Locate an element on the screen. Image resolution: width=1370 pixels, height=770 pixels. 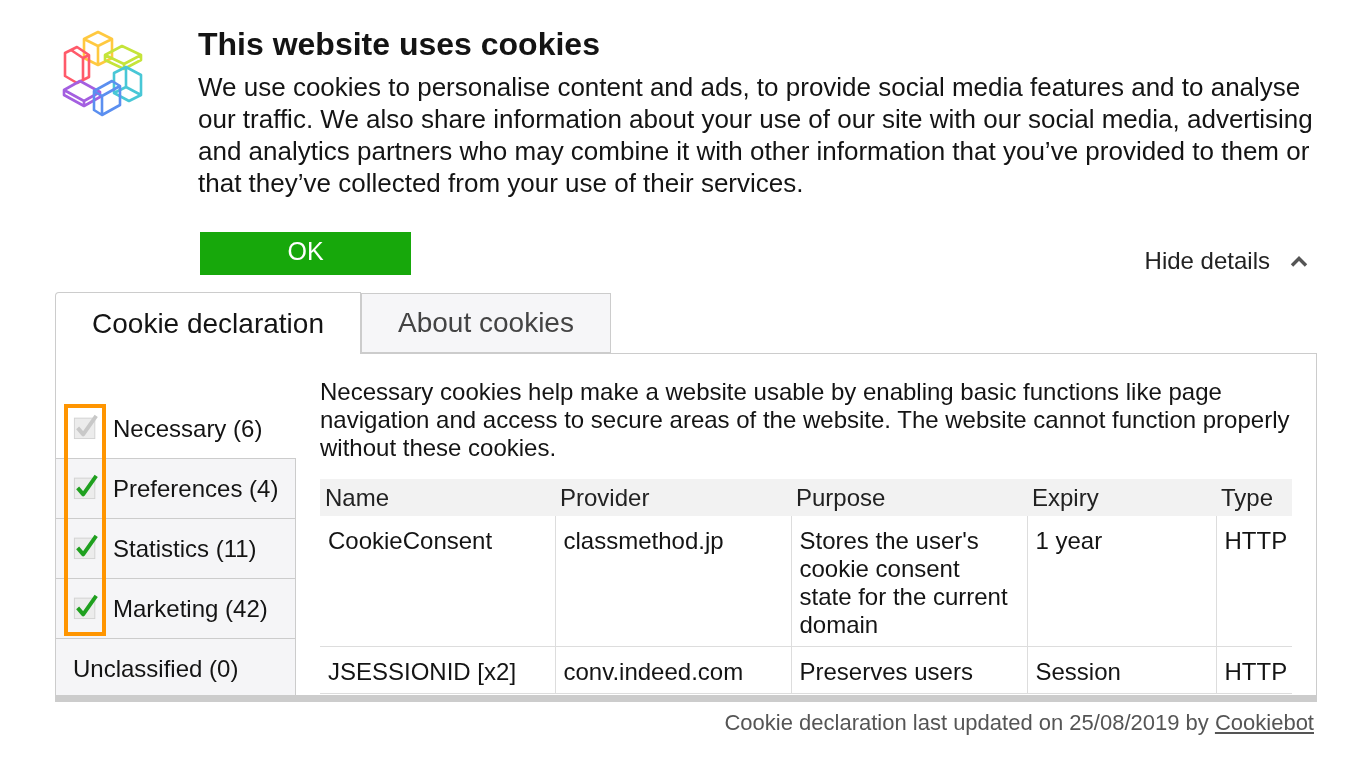
footer-note: Cookie declaration last updated on 25/08/2019 by Cookiebot is located at coordinates (1018, 723).